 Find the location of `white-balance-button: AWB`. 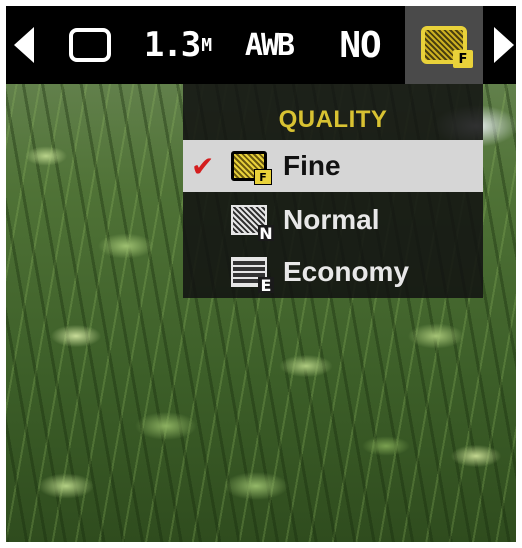

white-balance-button: AWB is located at coordinates (269, 45).